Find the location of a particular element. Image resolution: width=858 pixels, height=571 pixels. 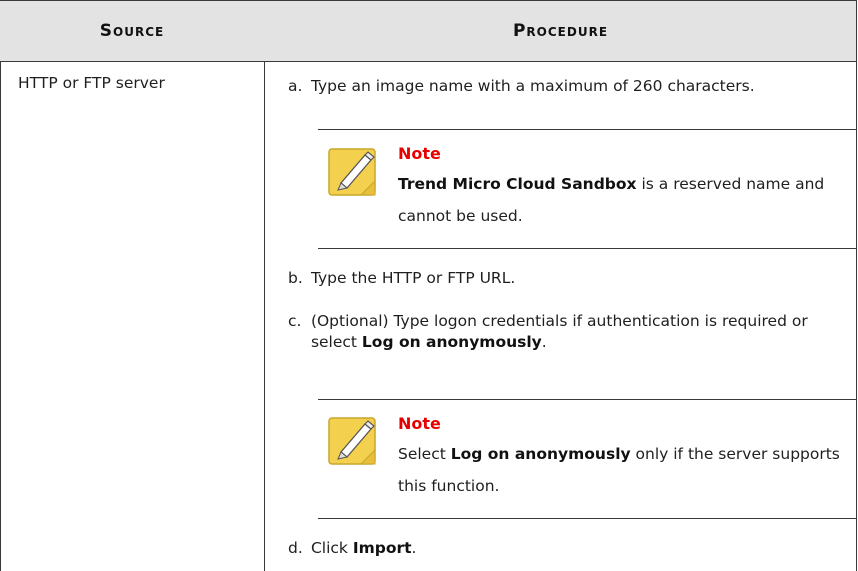

note-1-bottom-rule is located at coordinates (587, 248).